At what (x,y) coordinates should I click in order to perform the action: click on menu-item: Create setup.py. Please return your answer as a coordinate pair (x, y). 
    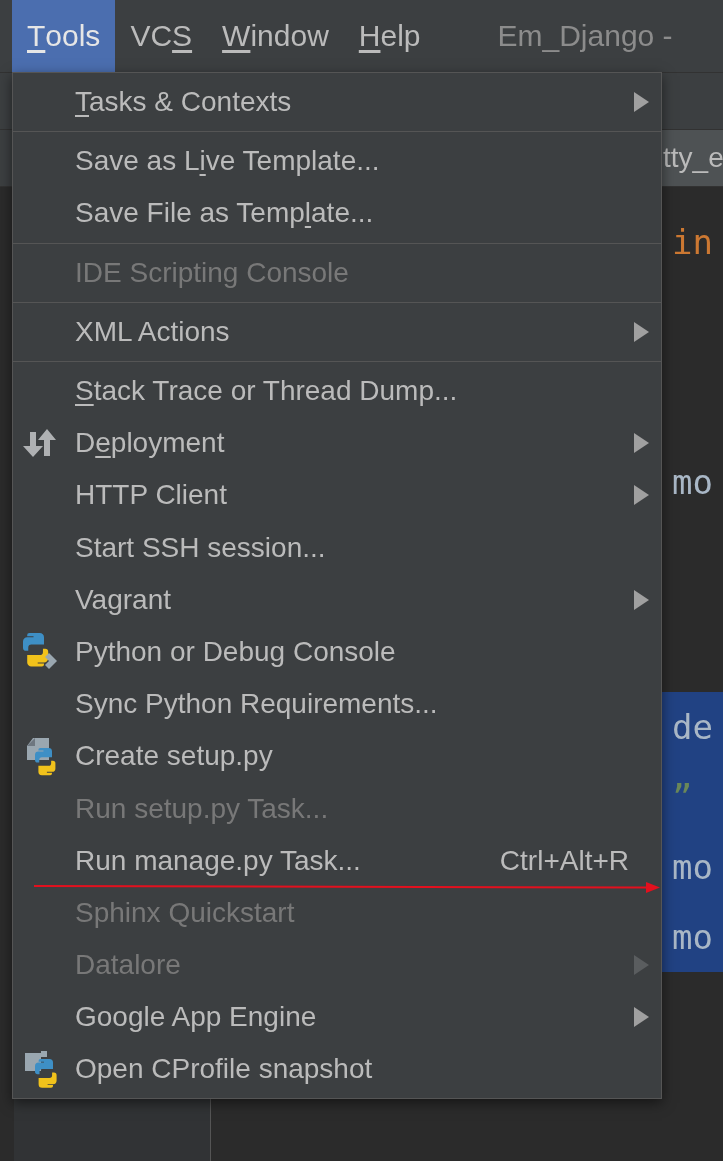
    Looking at the image, I should click on (337, 756).